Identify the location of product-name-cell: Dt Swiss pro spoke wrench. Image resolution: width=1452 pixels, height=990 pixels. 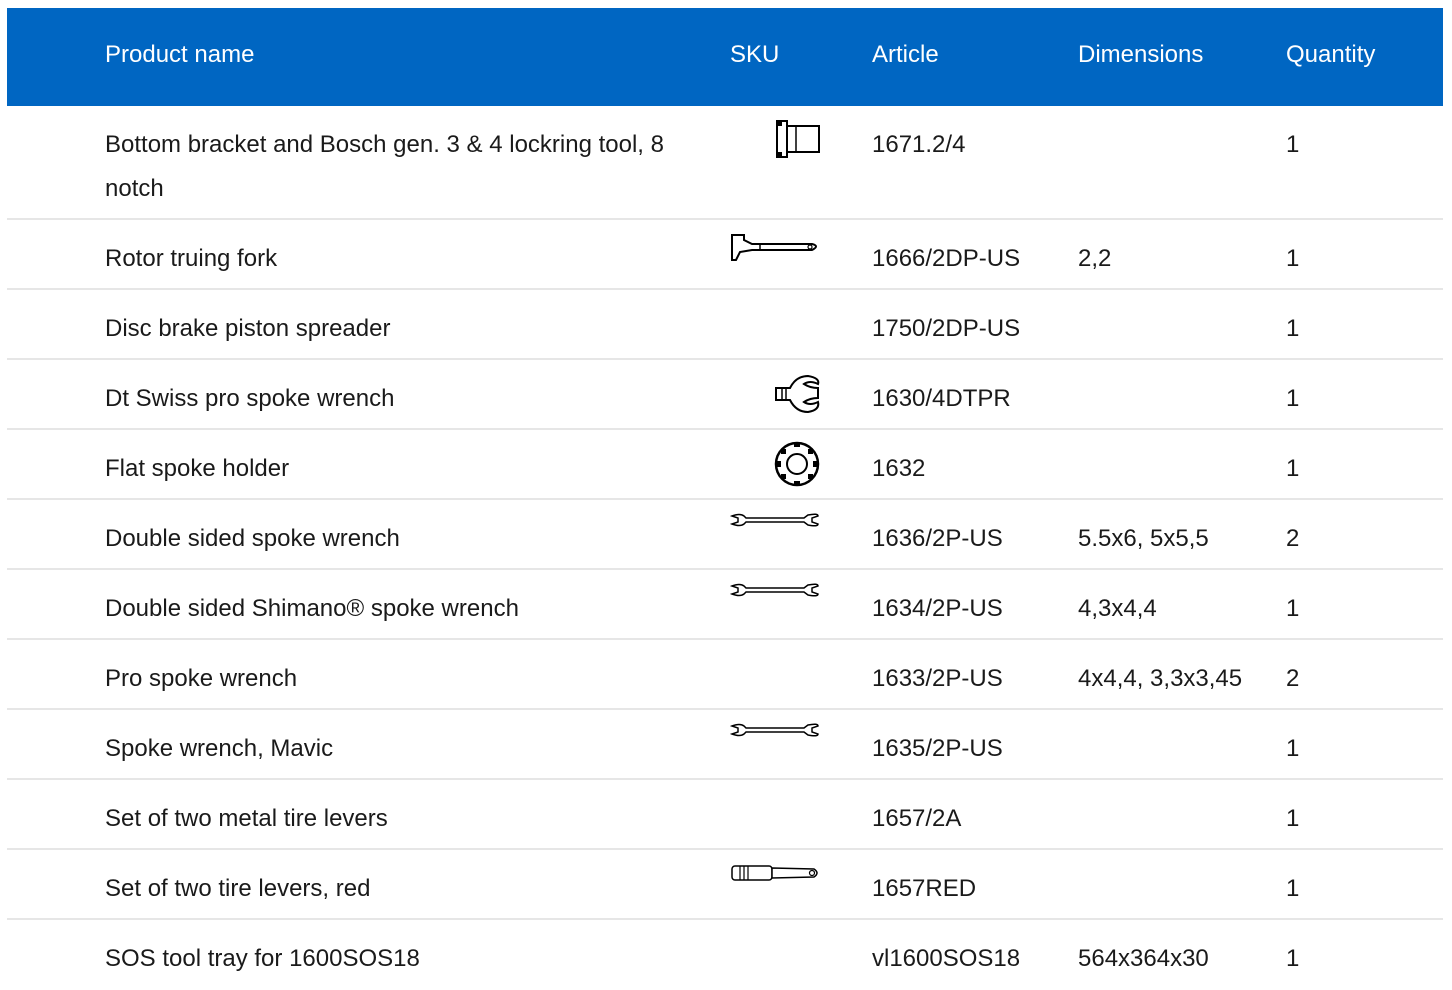
(250, 398).